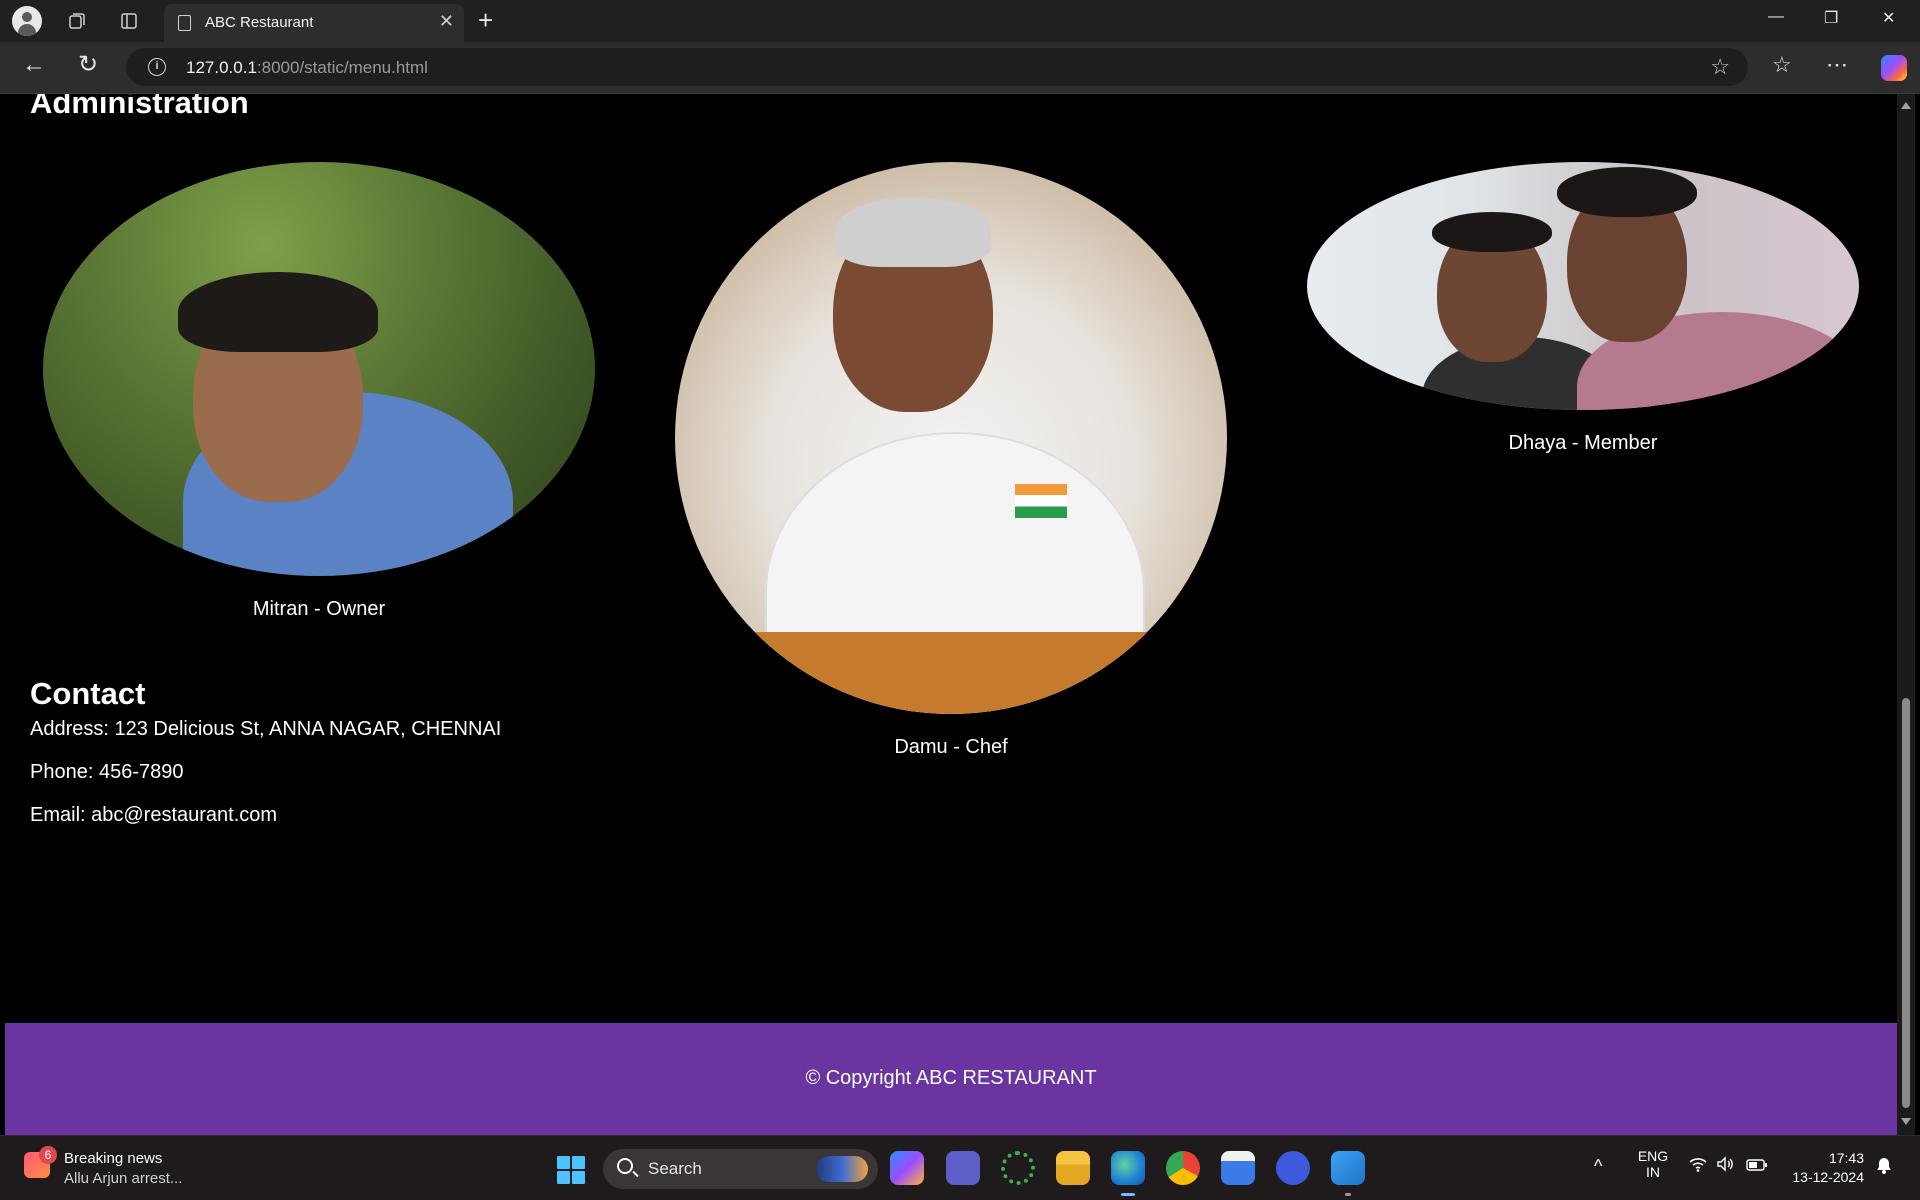 The width and height of the screenshot is (1920, 1200). Describe the element at coordinates (139, 107) in the screenshot. I see `administration-heading: Administration` at that location.